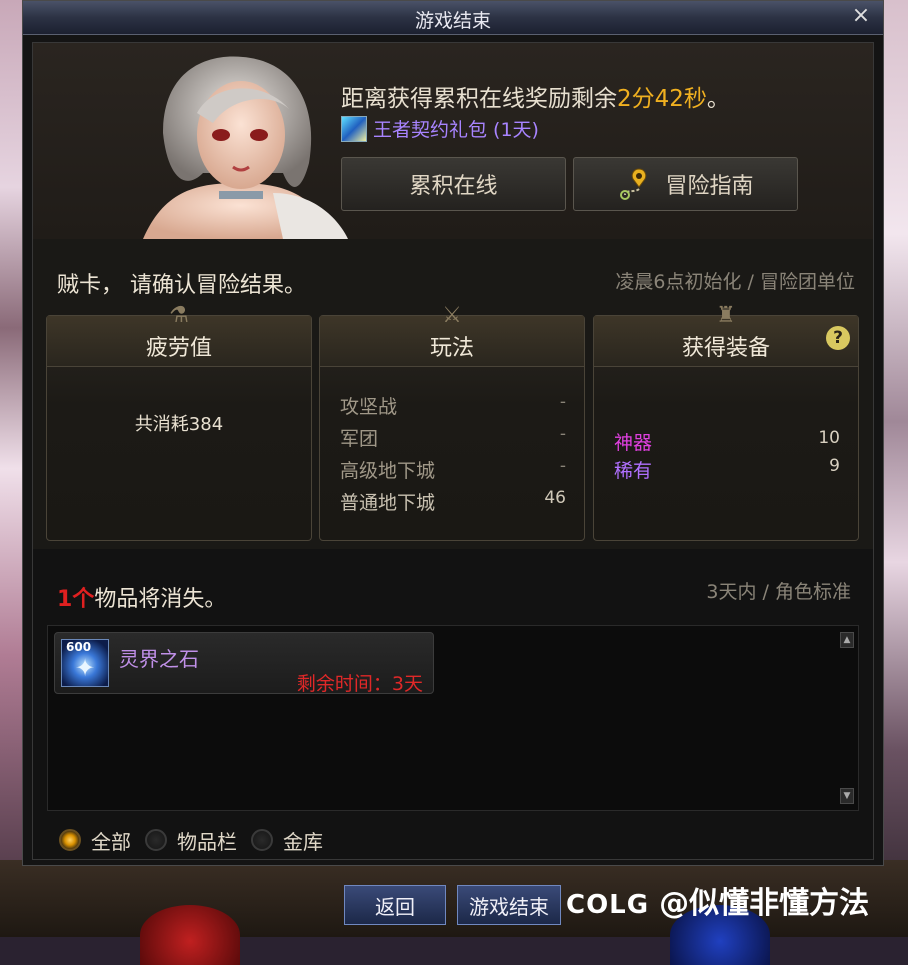 The image size is (908, 965). What do you see at coordinates (452, 21) in the screenshot?
I see `dialog-title: 游戏结束` at bounding box center [452, 21].